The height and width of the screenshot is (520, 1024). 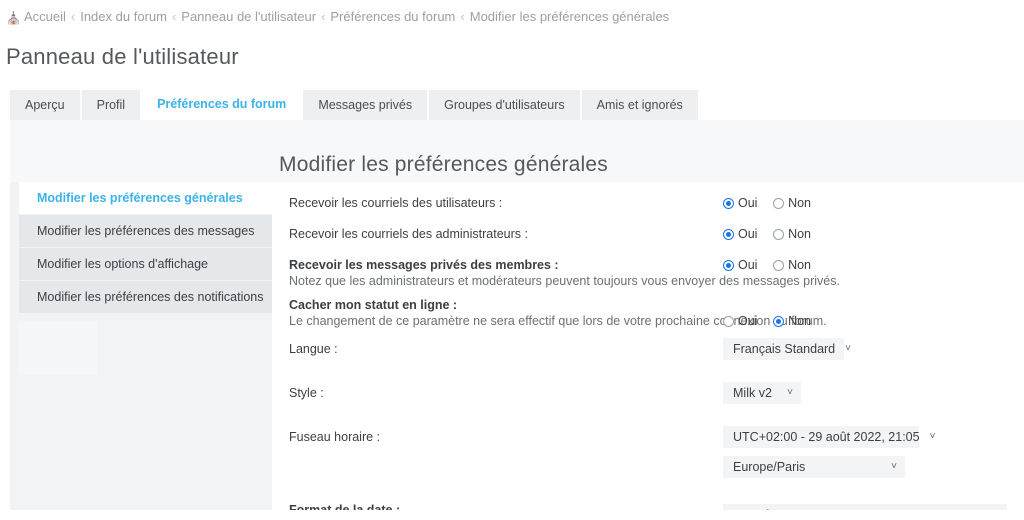 What do you see at coordinates (45, 105) in the screenshot?
I see `tab-apercu: Aperçu` at bounding box center [45, 105].